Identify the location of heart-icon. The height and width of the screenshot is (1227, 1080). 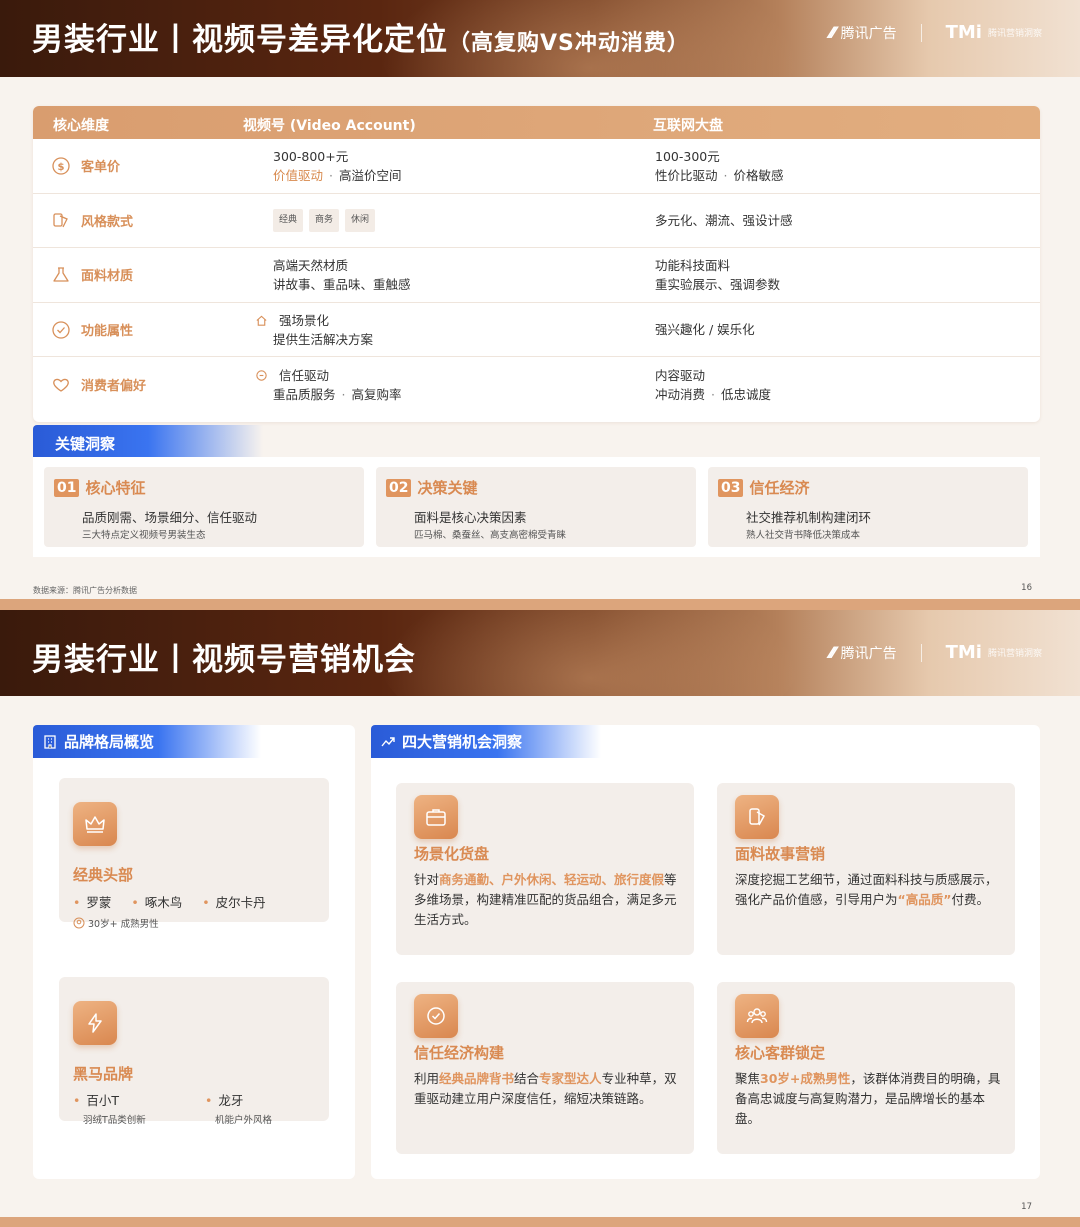
(61, 385).